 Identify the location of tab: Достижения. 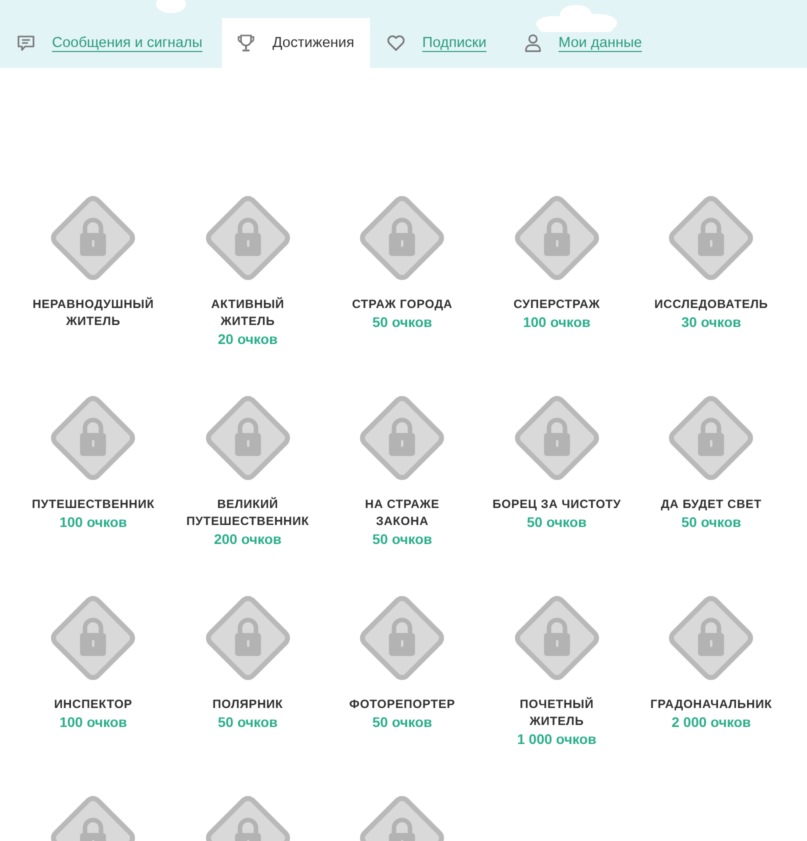
(296, 43).